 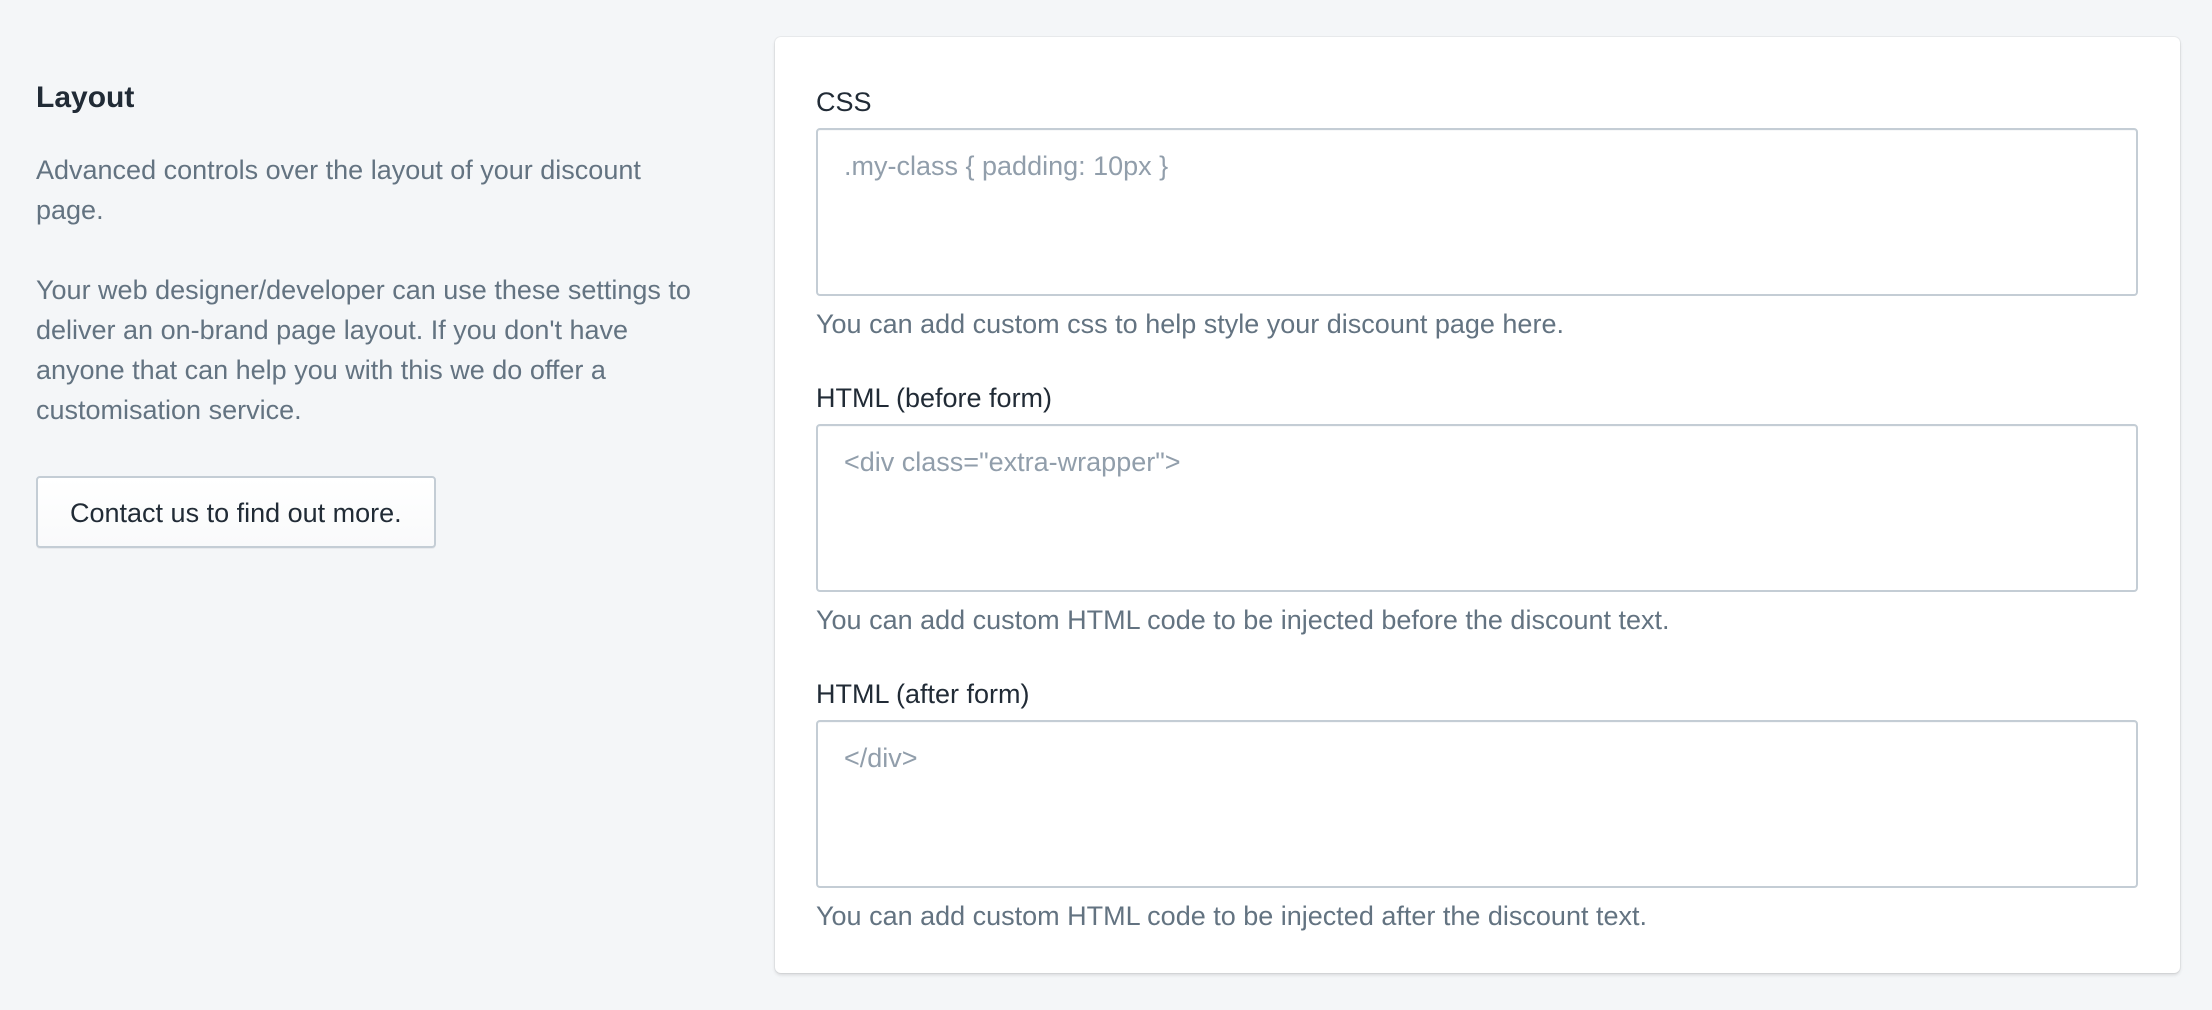 What do you see at coordinates (934, 398) in the screenshot?
I see `html-before-label: HTML (before form)` at bounding box center [934, 398].